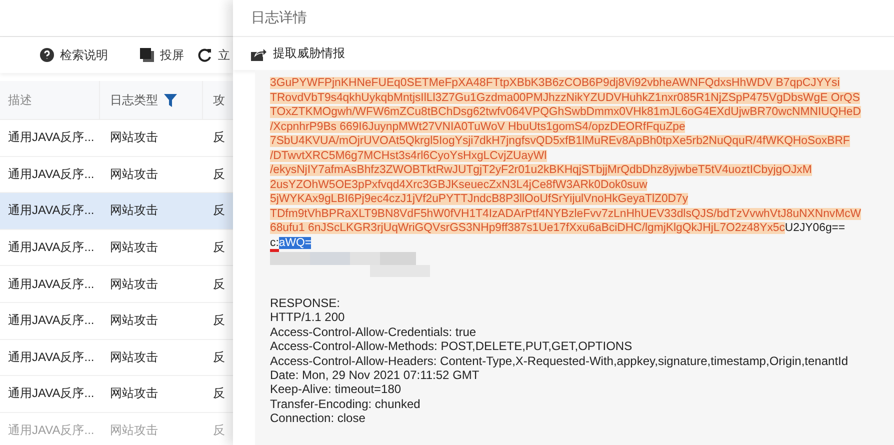  I want to click on table-row: 通用JAVA反序... 网站攻击 反, so click(116, 211).